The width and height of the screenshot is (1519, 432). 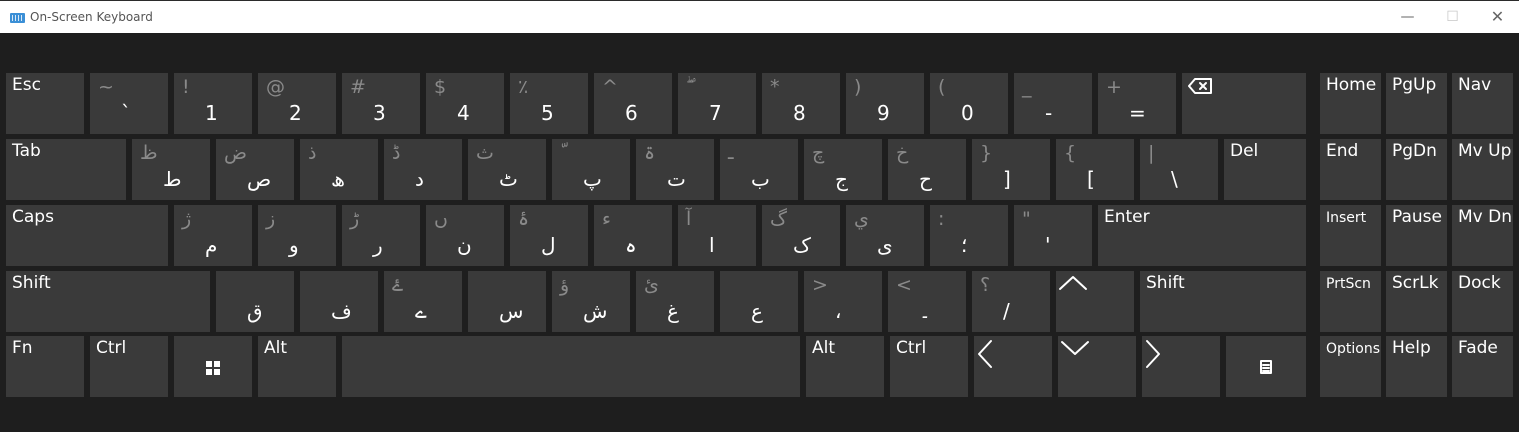 What do you see at coordinates (969, 235) in the screenshot?
I see `key-semicolon: : ؛` at bounding box center [969, 235].